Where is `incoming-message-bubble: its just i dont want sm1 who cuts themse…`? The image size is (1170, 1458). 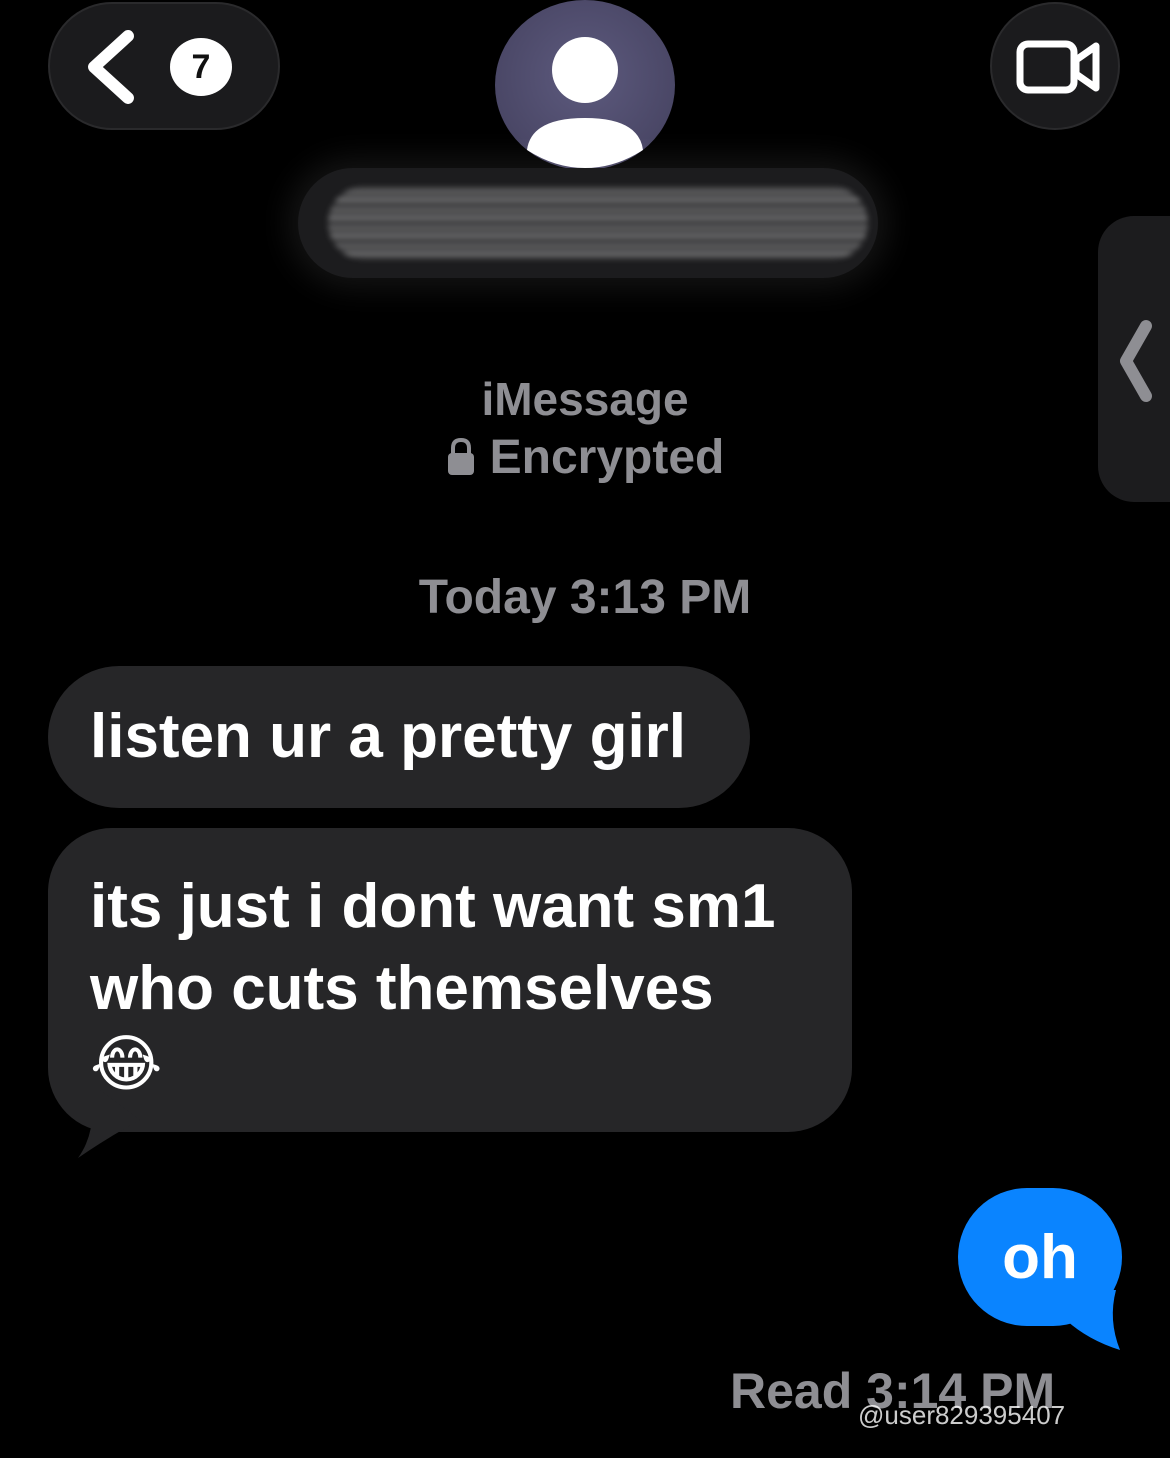
incoming-message-bubble: its just i dont want sm1 who cuts themse… is located at coordinates (450, 980).